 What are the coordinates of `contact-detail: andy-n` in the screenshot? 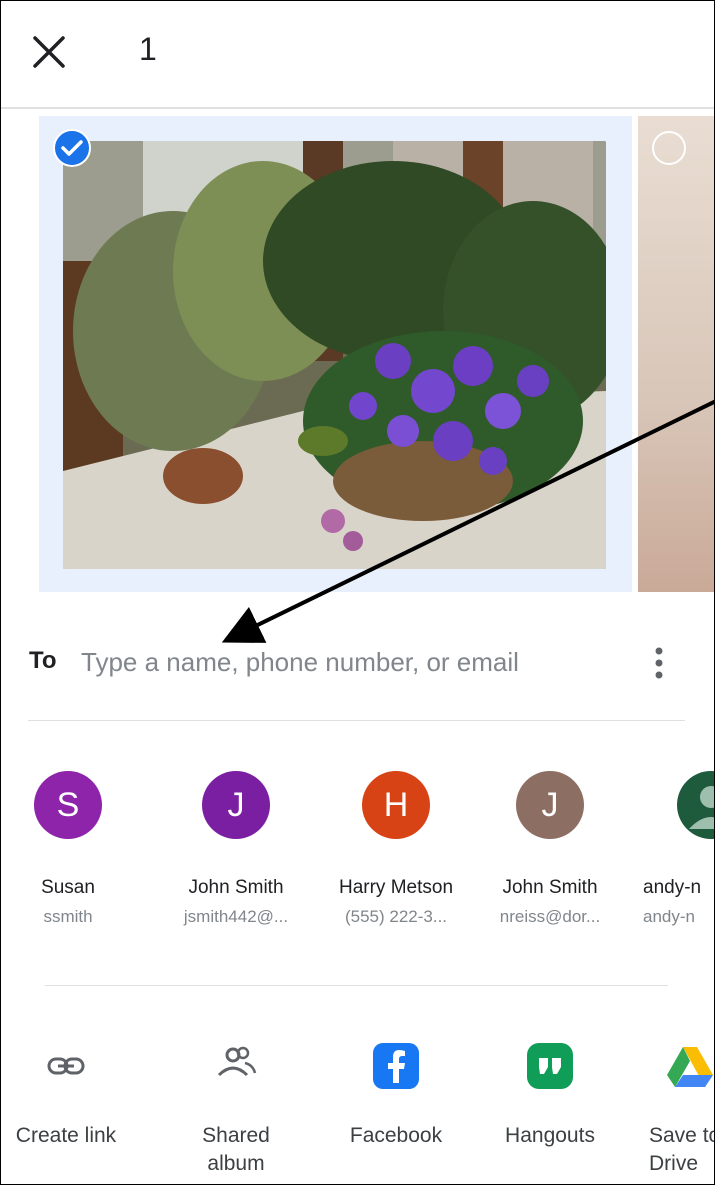 It's located at (669, 916).